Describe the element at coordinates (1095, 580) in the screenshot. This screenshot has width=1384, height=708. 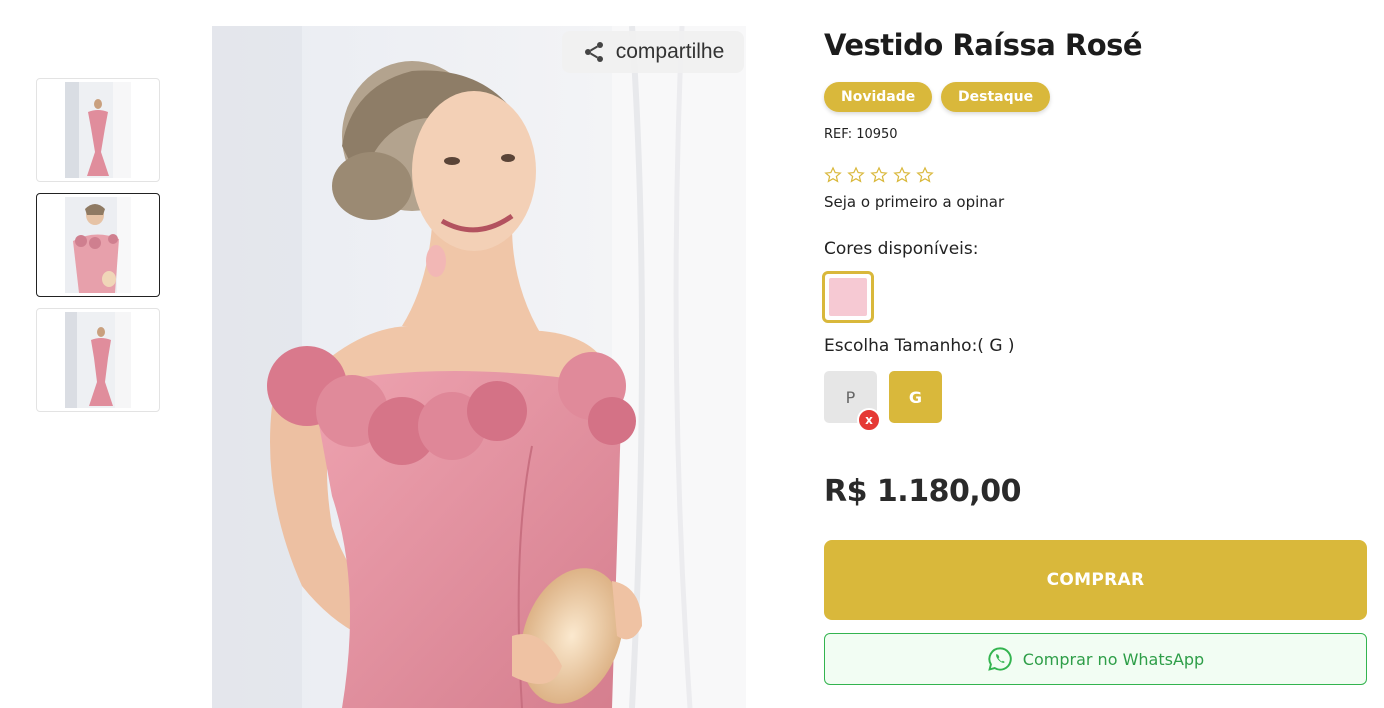
I see `buy-button: COMPRAR` at that location.